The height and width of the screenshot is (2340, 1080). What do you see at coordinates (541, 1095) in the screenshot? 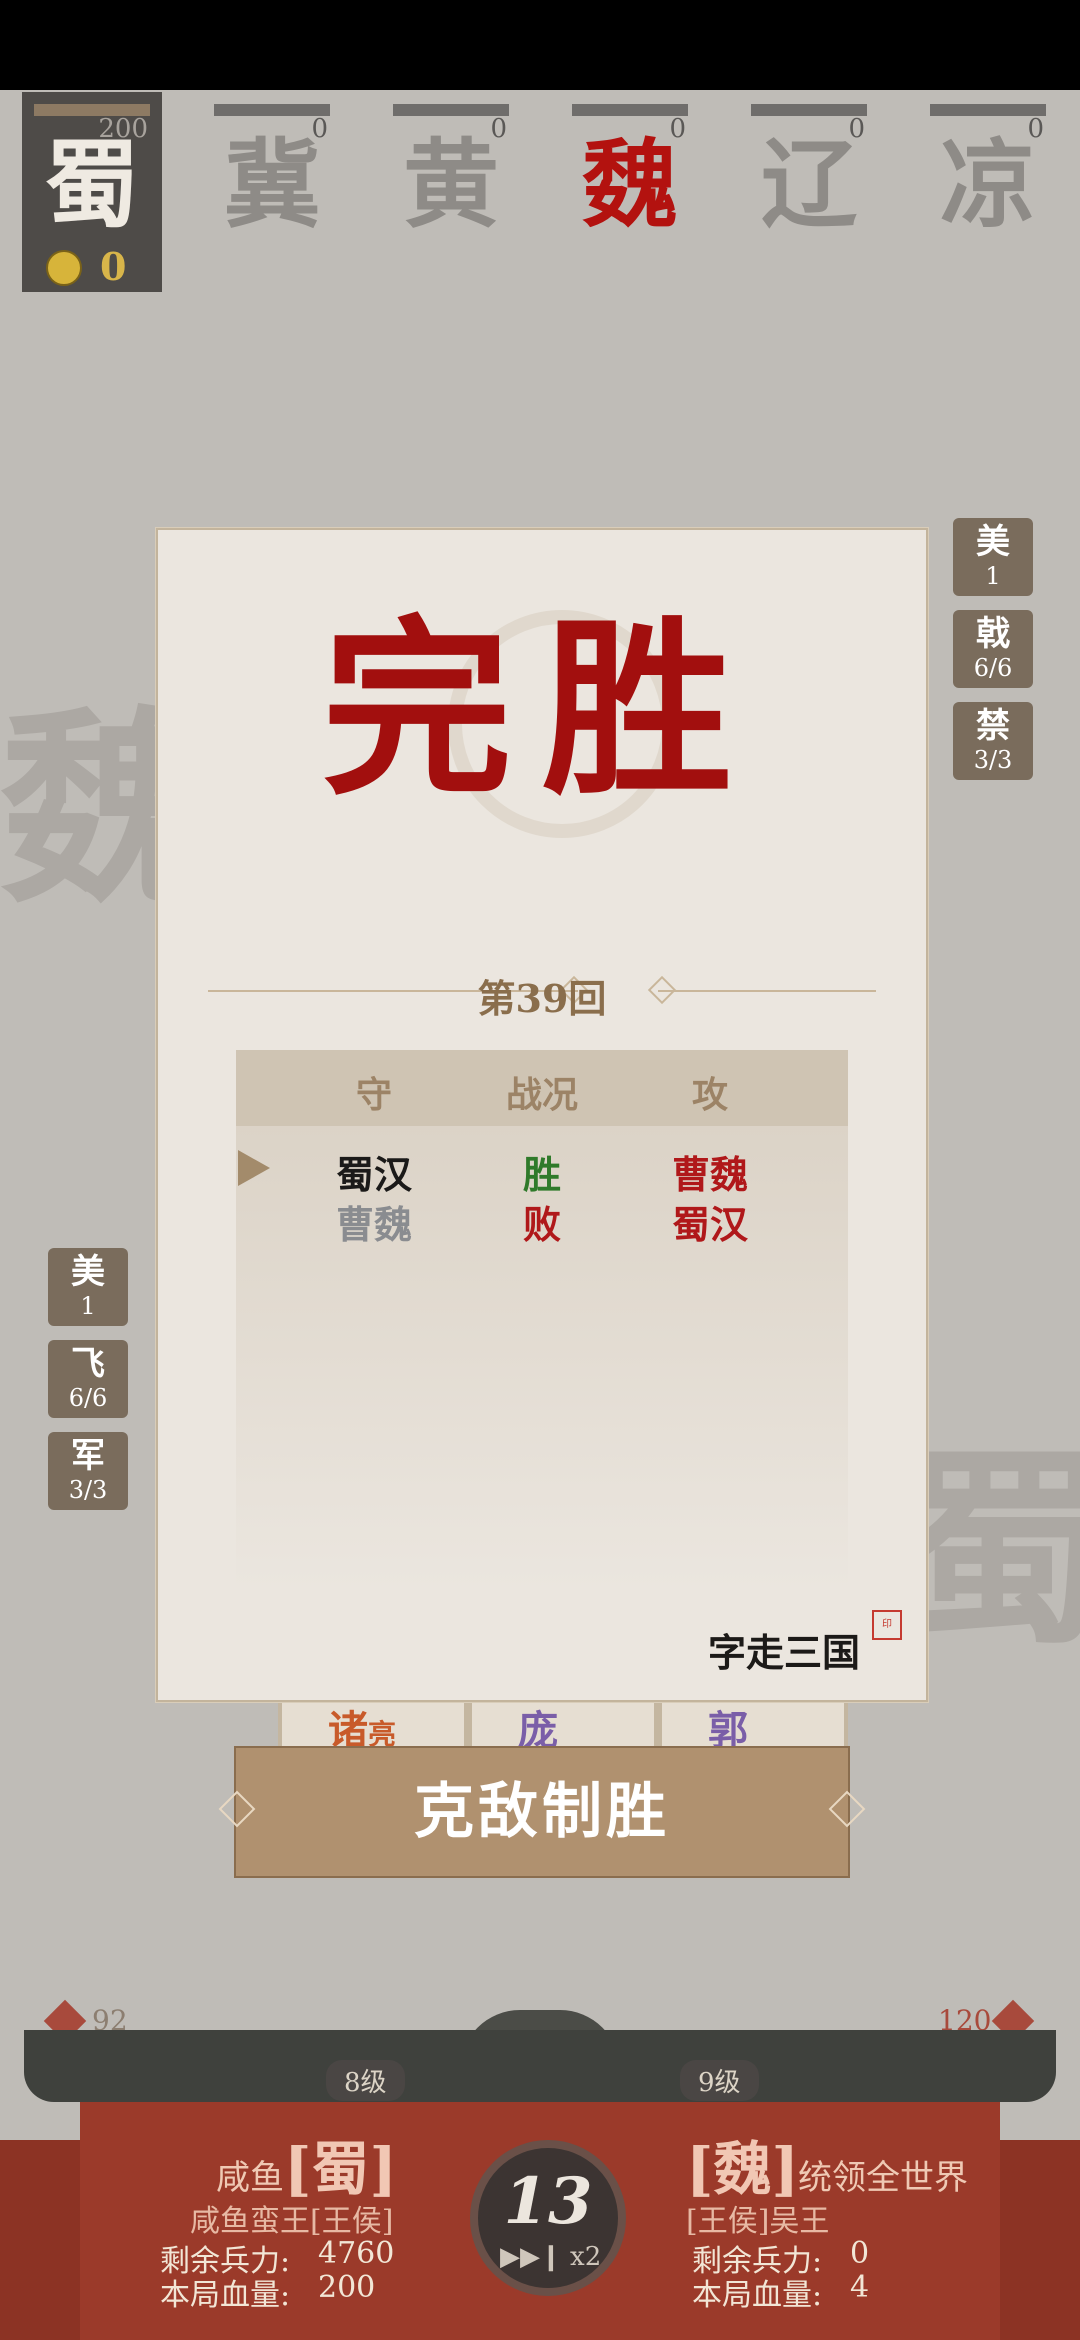
I see `header-status: 战况` at bounding box center [541, 1095].